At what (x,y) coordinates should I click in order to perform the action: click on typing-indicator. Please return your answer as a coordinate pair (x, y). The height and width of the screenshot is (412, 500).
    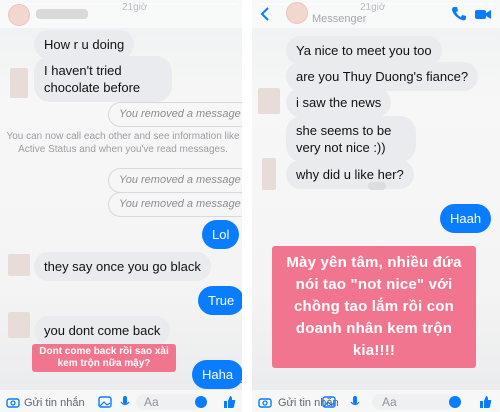
    Looking at the image, I should click on (377, 186).